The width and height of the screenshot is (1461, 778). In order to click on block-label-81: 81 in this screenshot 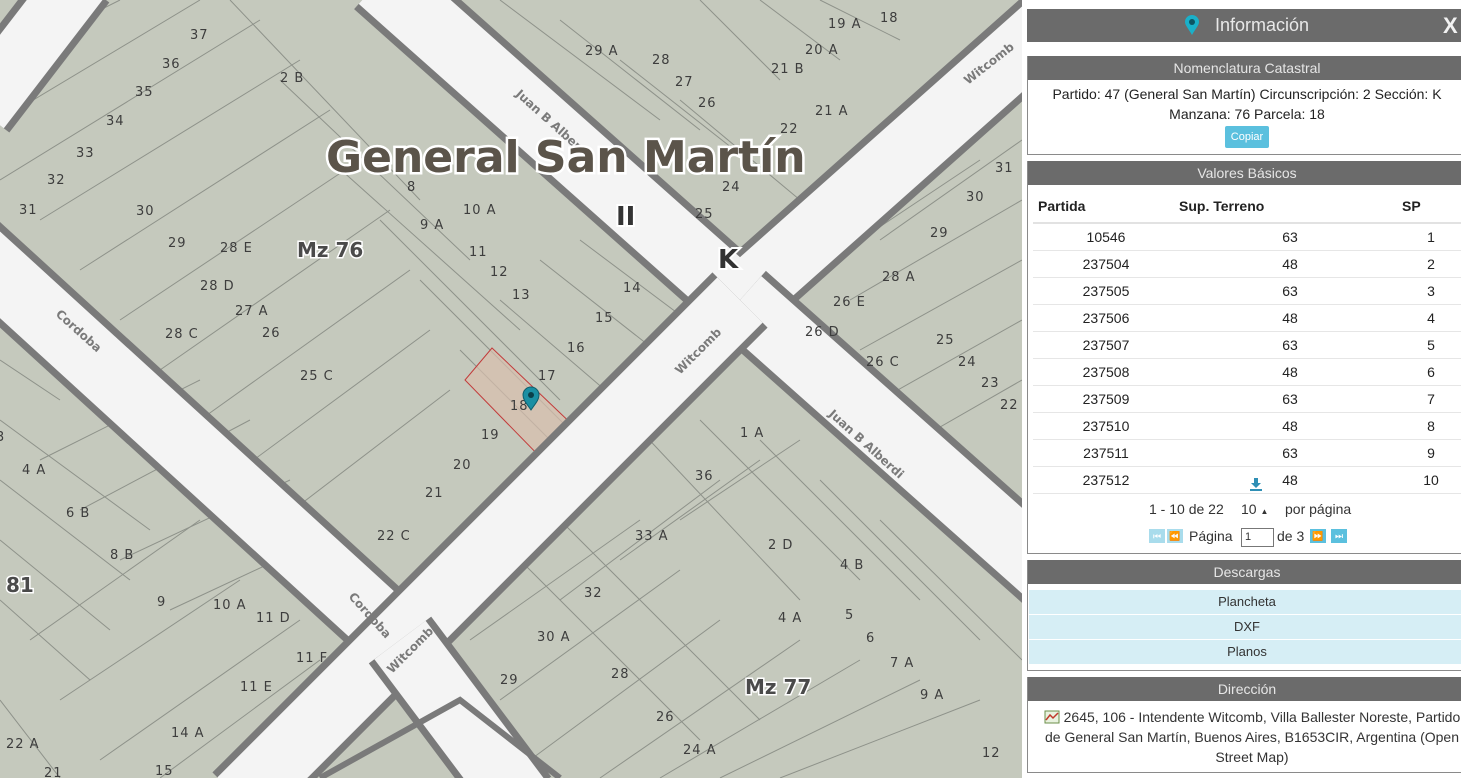, I will do `click(20, 585)`.